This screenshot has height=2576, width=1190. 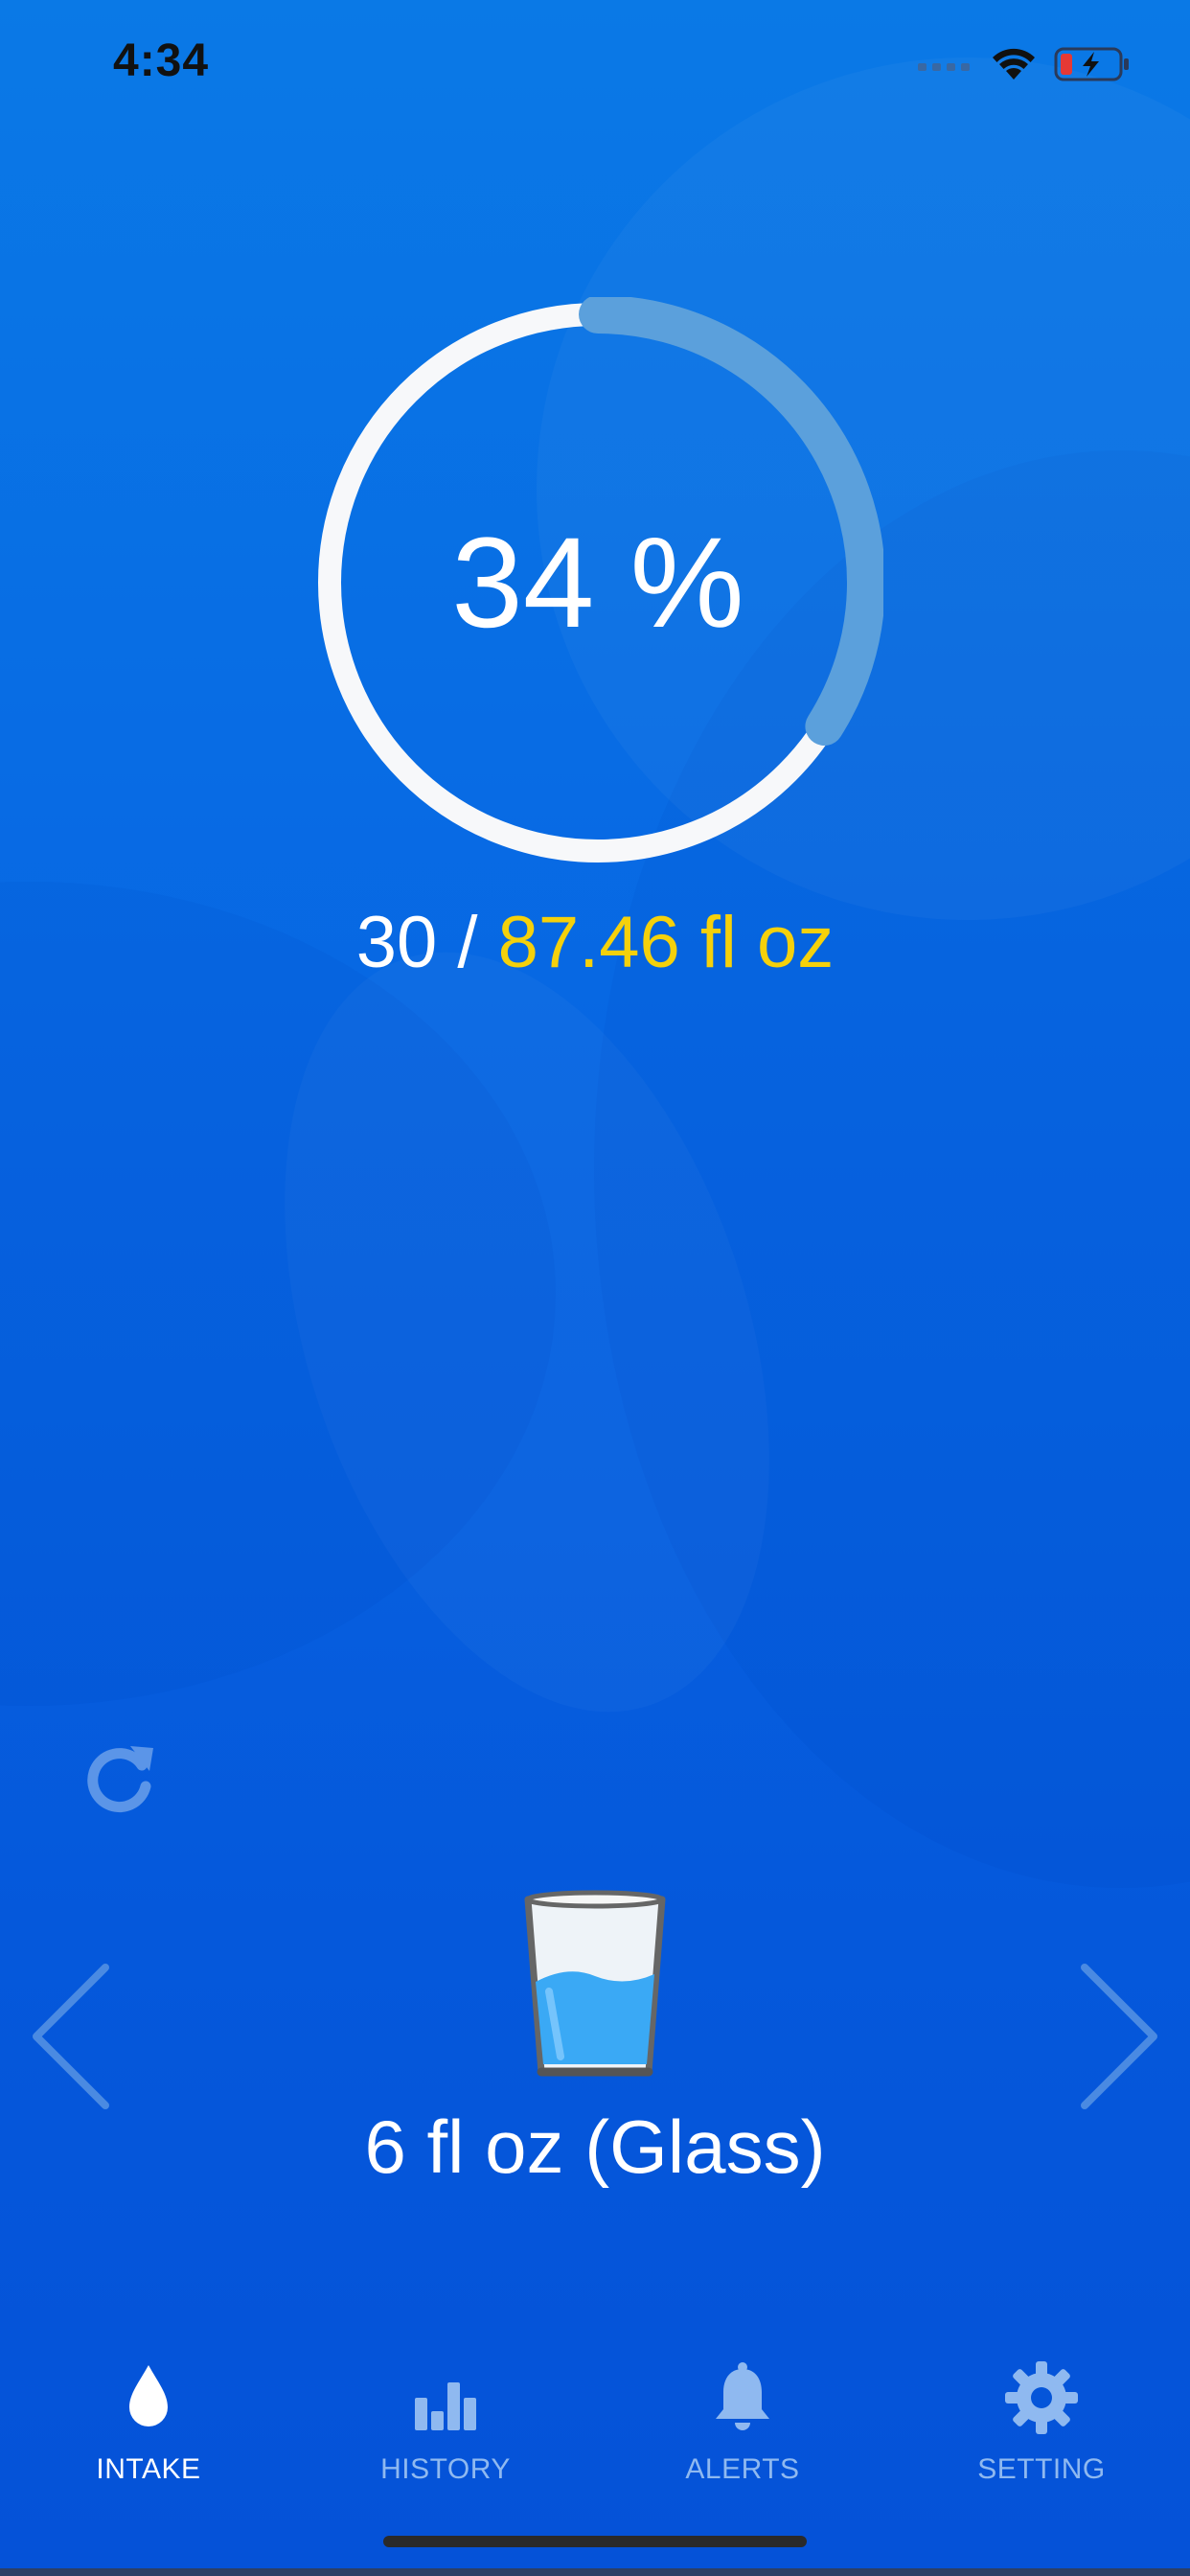 What do you see at coordinates (121, 1776) in the screenshot?
I see `refresh-icon` at bounding box center [121, 1776].